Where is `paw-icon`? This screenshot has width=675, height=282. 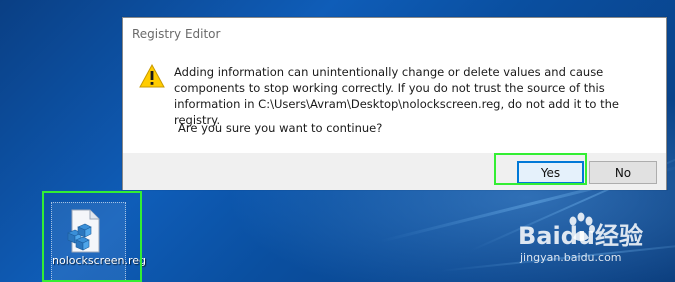 paw-icon is located at coordinates (582, 226).